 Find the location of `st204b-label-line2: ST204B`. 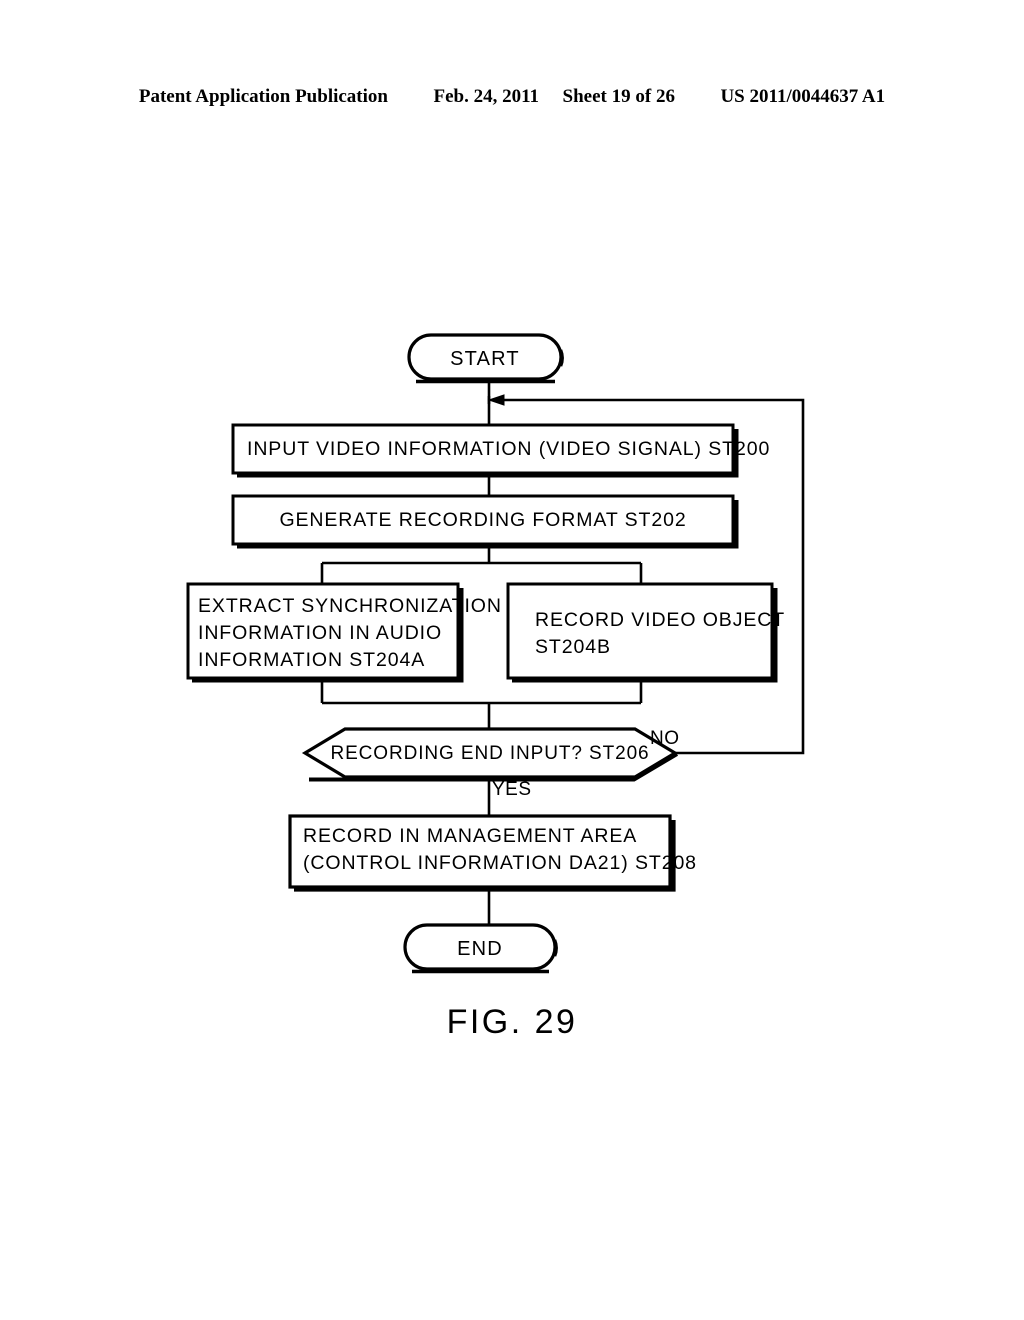

st204b-label-line2: ST204B is located at coordinates (573, 647).